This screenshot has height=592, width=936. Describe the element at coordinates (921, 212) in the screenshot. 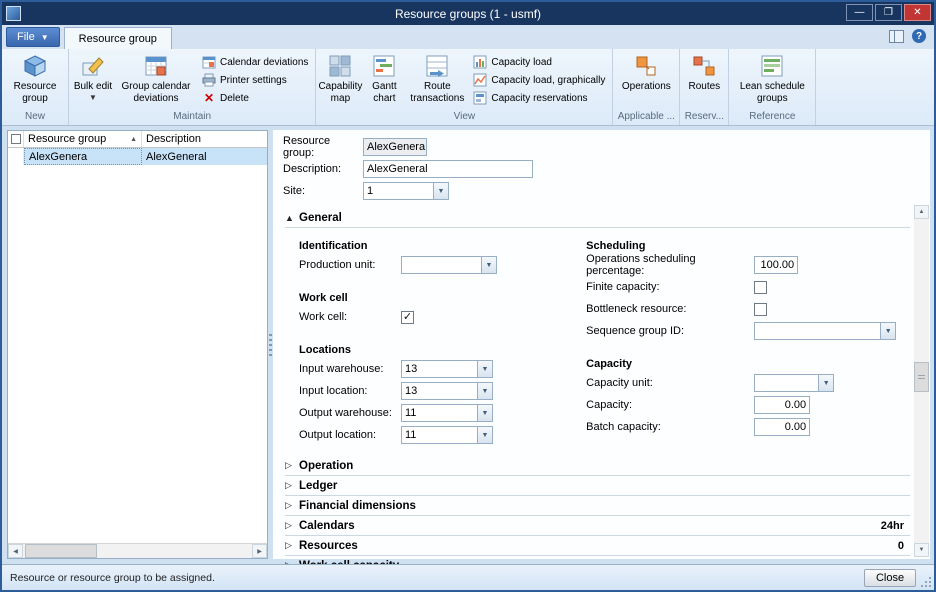

I see `scroll-up-icon: ▲` at that location.